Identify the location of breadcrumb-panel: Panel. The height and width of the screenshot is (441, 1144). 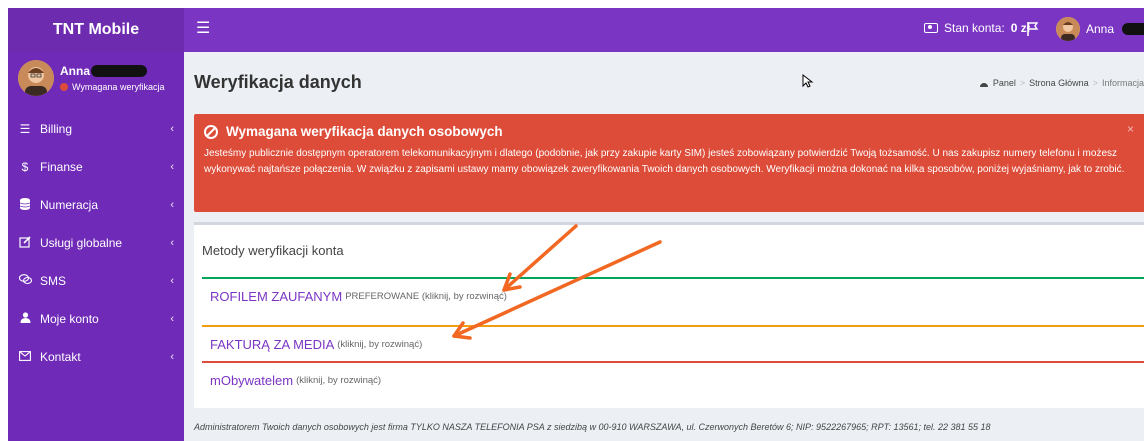
(1004, 83).